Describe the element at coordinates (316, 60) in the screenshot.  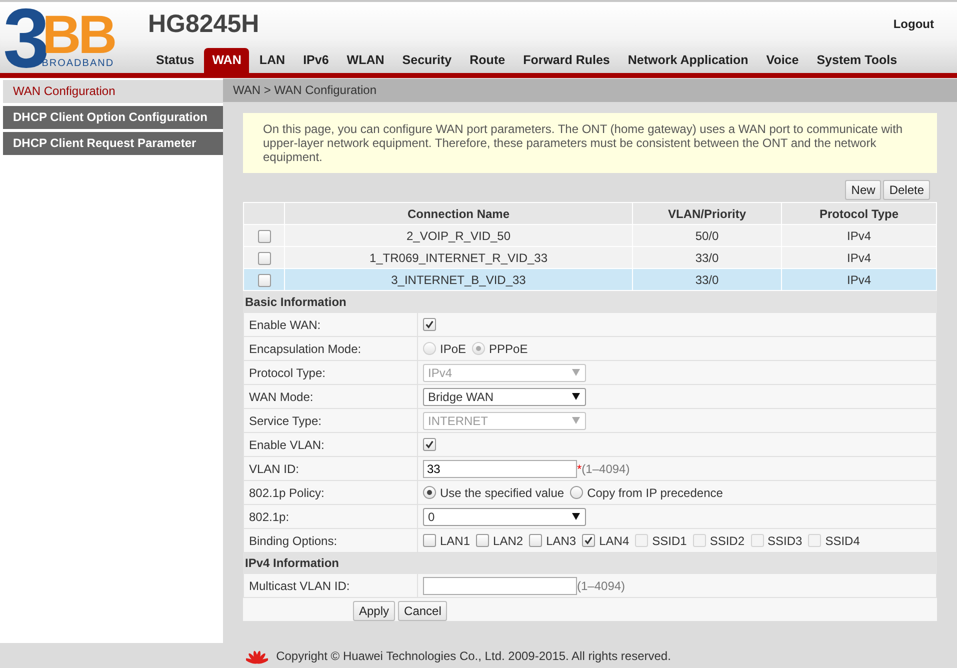
I see `nav-tab: IPv6` at that location.